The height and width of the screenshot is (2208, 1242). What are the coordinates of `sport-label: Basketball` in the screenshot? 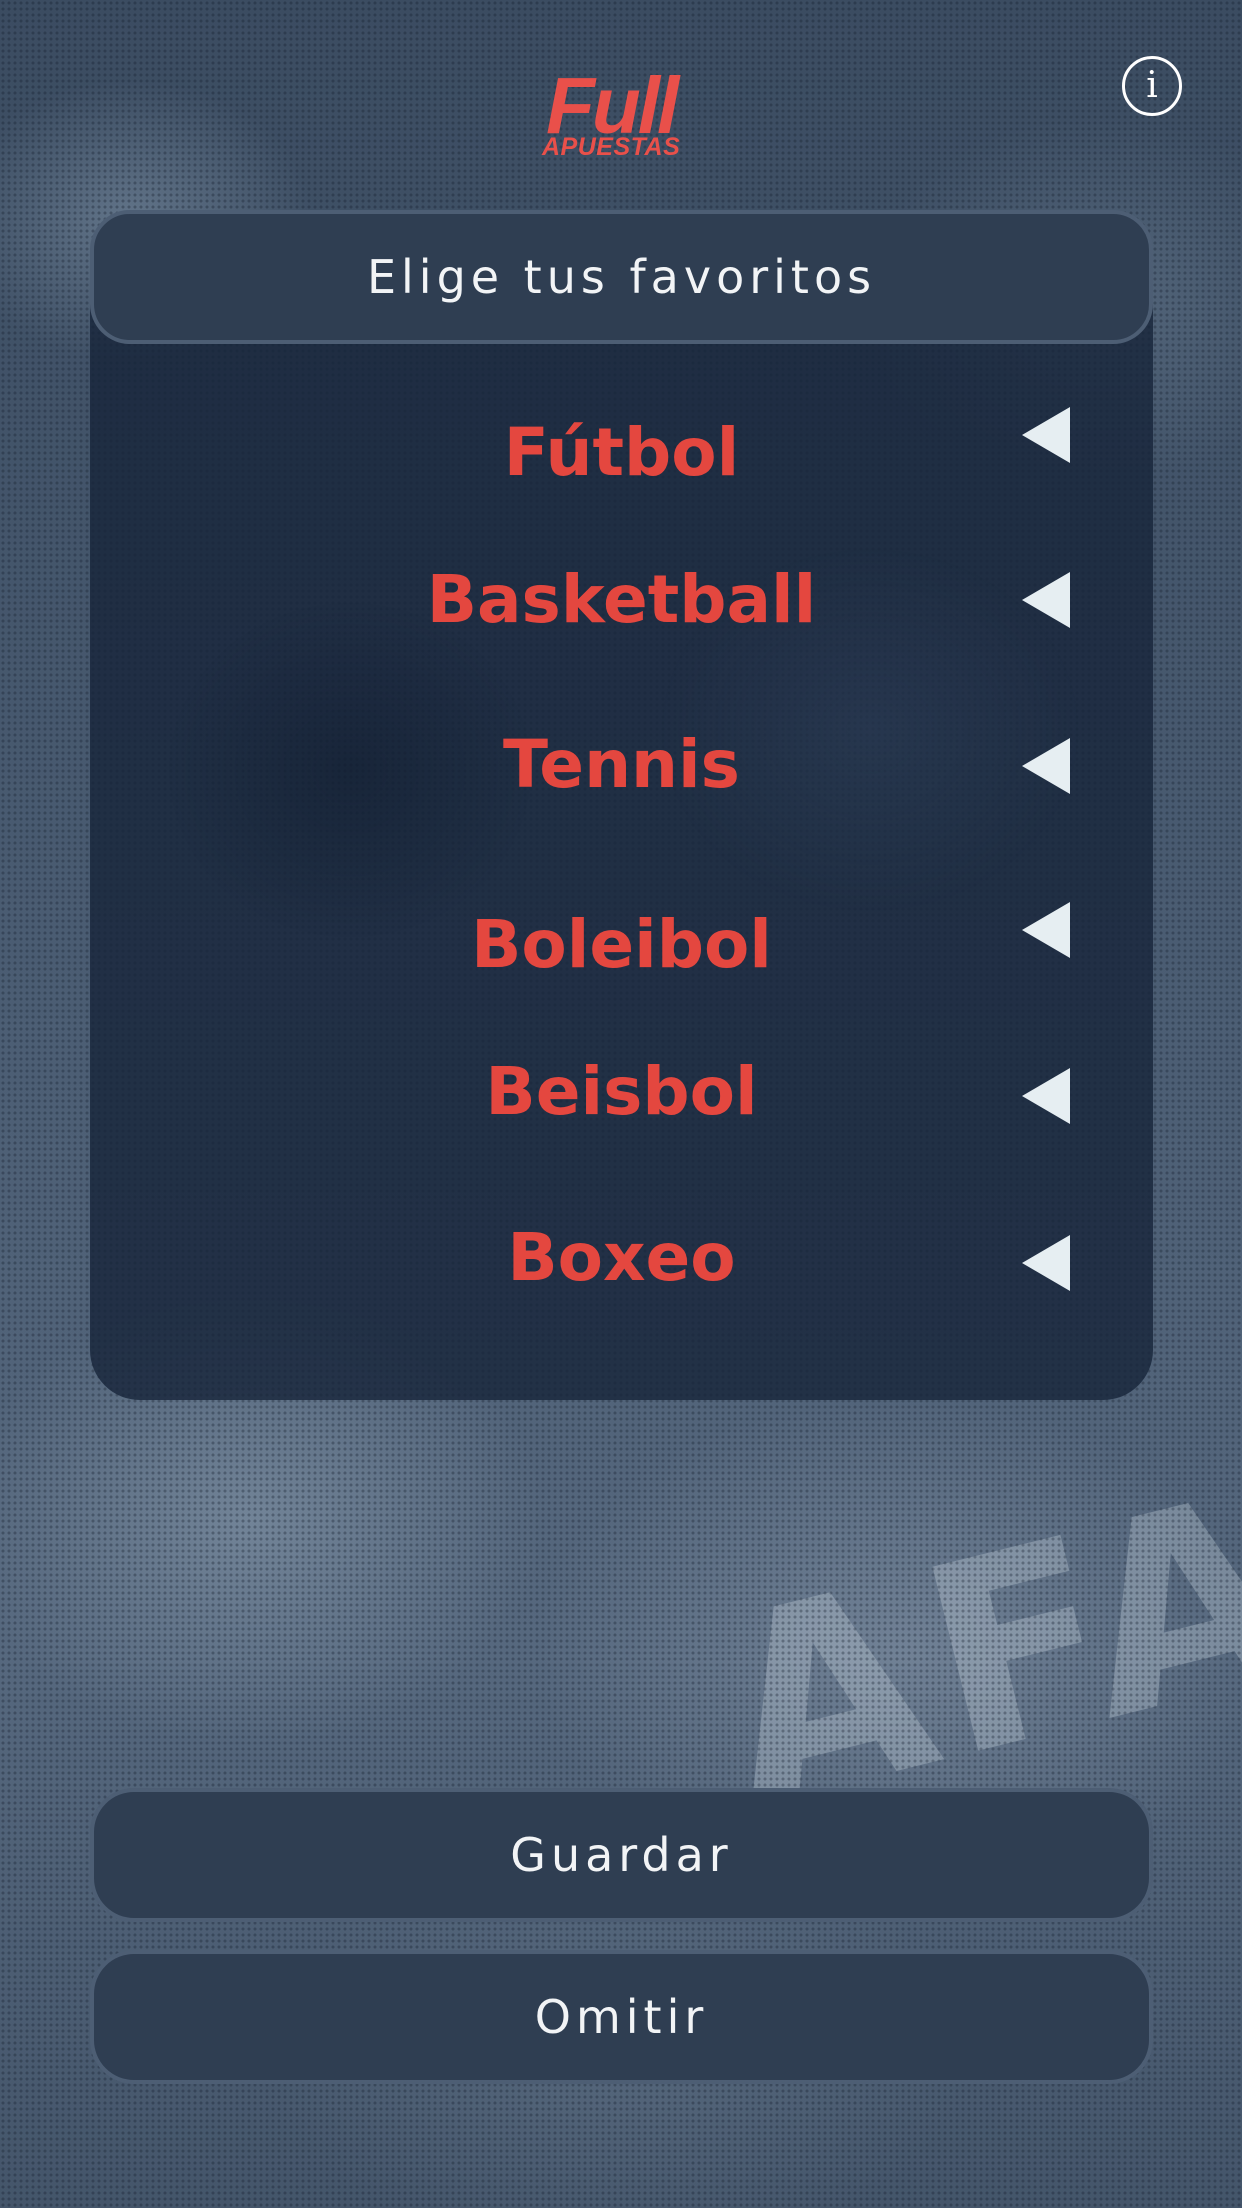 It's located at (621, 599).